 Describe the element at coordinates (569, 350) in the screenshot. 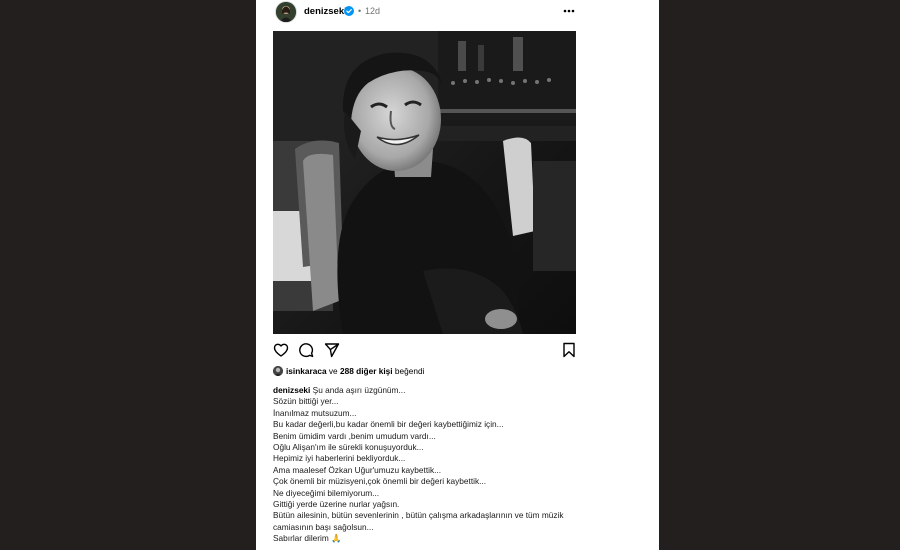

I see `bookmark-icon` at that location.